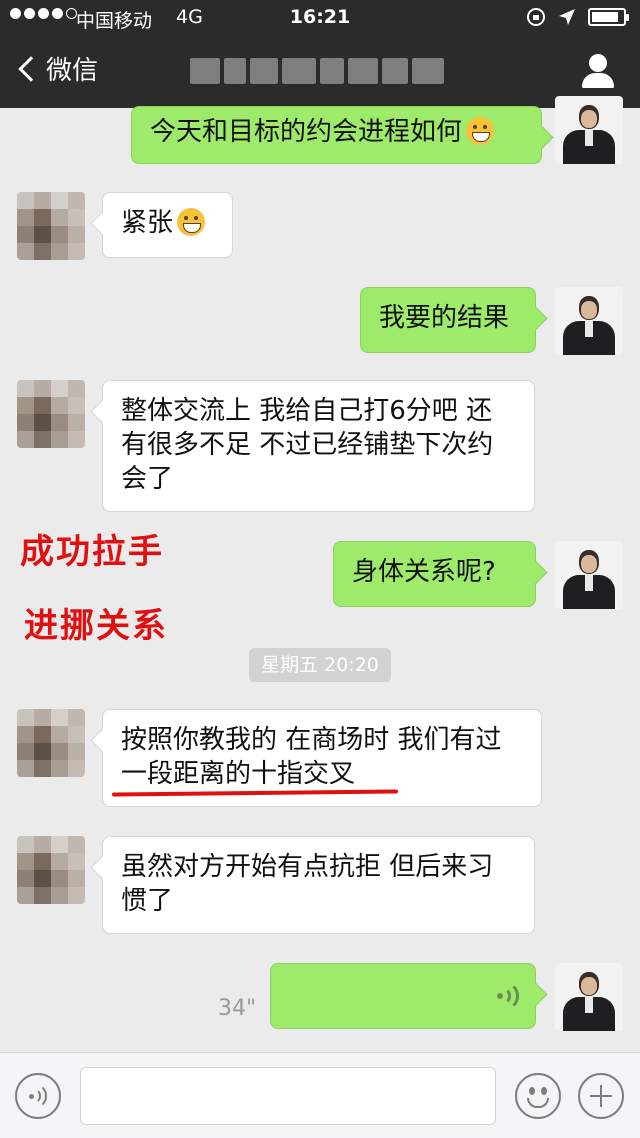 This screenshot has width=640, height=1138. I want to click on message-bubble-incoming: 紧张, so click(167, 225).